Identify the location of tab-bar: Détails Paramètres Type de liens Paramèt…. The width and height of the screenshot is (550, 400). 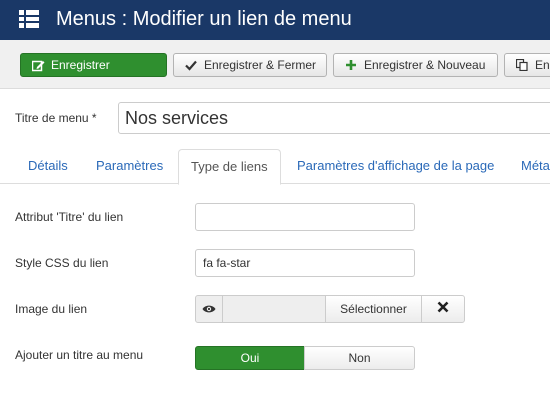
(275, 167).